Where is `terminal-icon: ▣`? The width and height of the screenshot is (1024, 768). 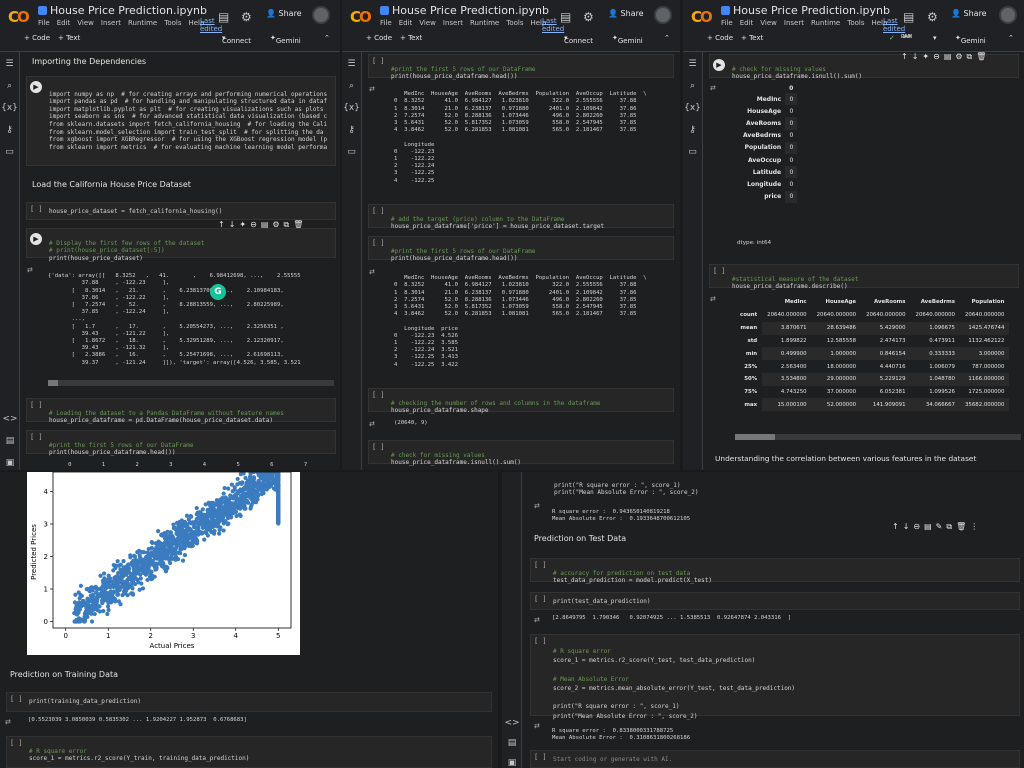
terminal-icon: ▣ is located at coordinates (512, 763).